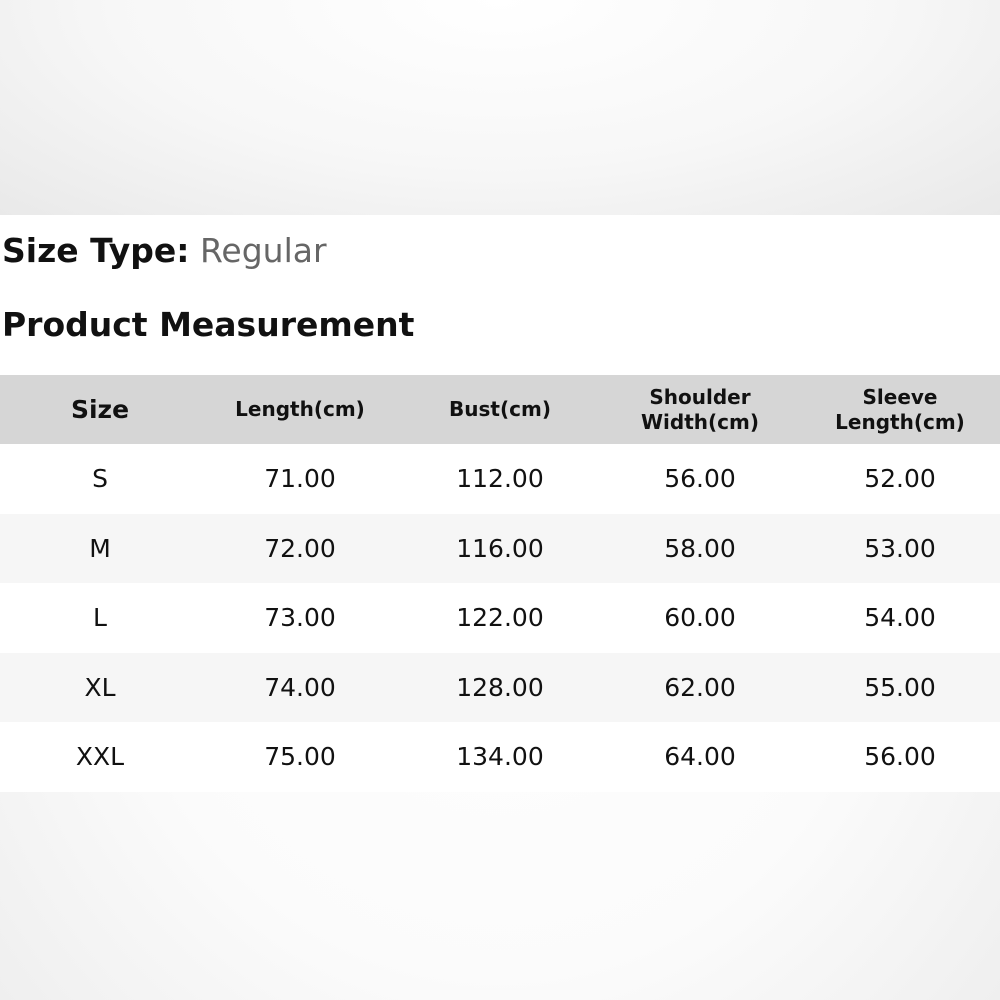 Image resolution: width=1000 pixels, height=1000 pixels. I want to click on cell-length: 72.00, so click(300, 548).